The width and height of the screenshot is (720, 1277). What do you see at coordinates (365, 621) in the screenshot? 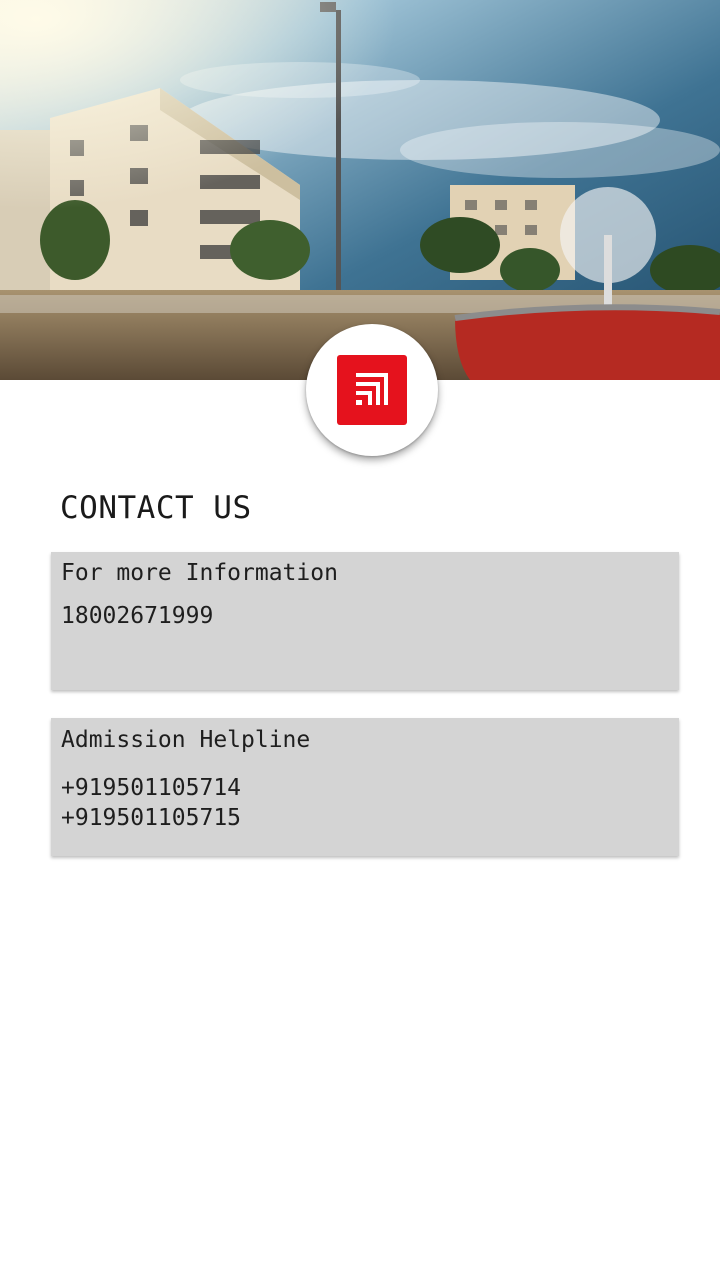
I see `info-card: For more Information 18002671999` at bounding box center [365, 621].